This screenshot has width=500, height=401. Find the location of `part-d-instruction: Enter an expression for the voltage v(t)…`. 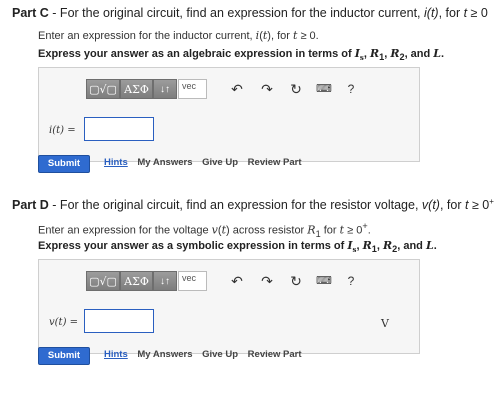

part-d-instruction: Enter an expression for the voltage v(t)… is located at coordinates (204, 230).